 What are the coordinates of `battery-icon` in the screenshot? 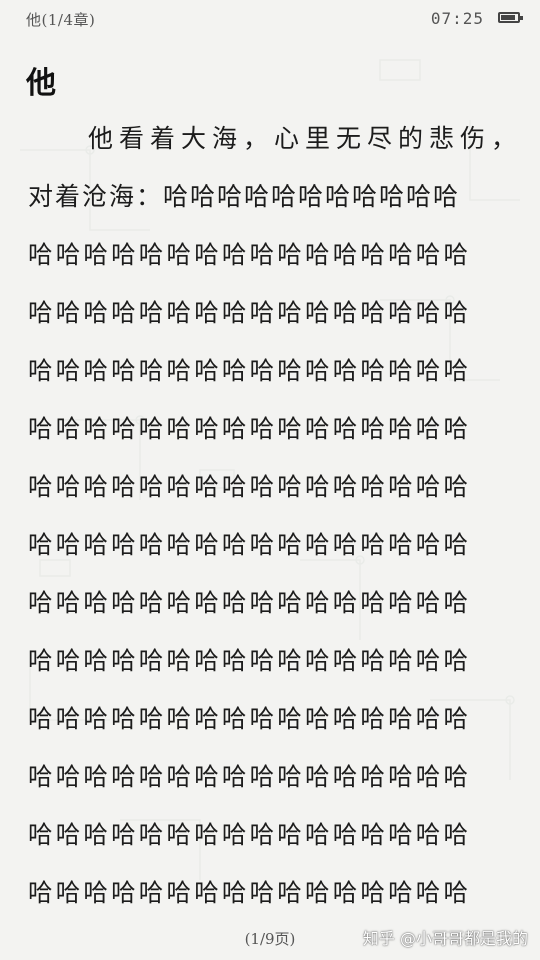 It's located at (510, 17).